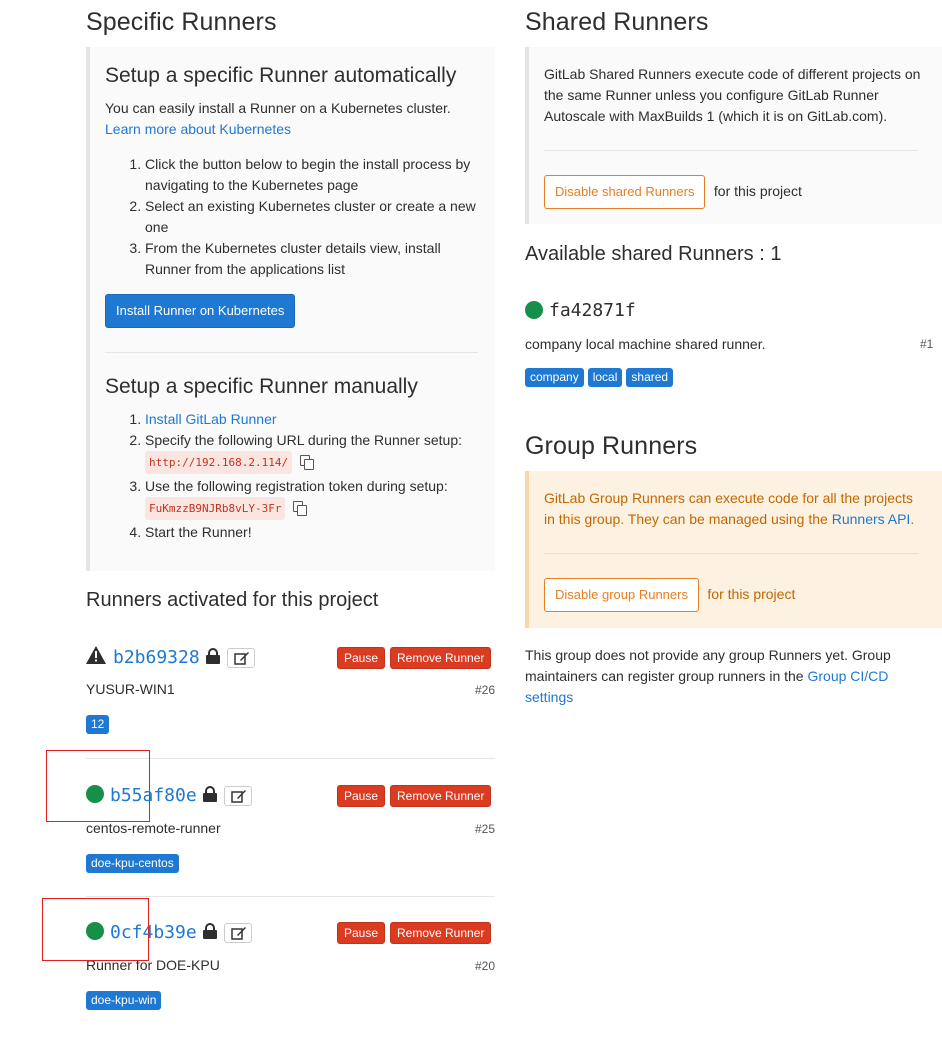  What do you see at coordinates (181, 22) in the screenshot?
I see `specific-runners-title: Specific Runners` at bounding box center [181, 22].